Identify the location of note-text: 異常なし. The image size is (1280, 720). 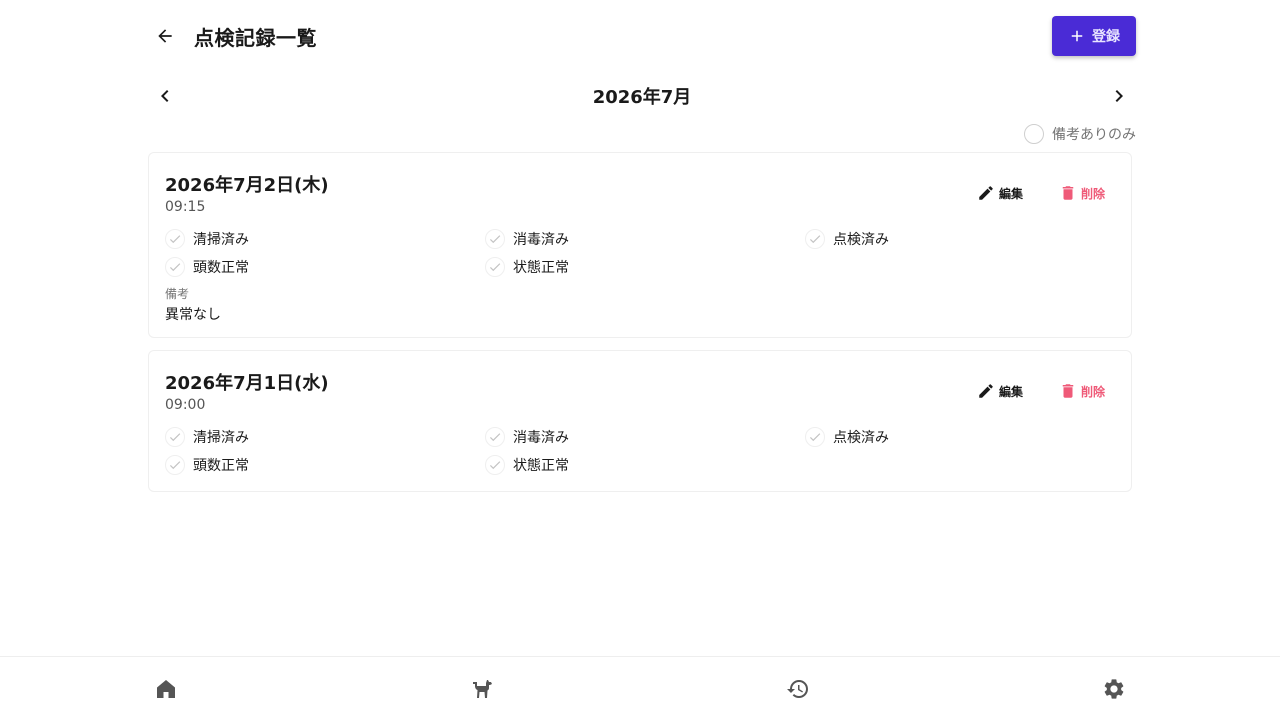
(193, 315).